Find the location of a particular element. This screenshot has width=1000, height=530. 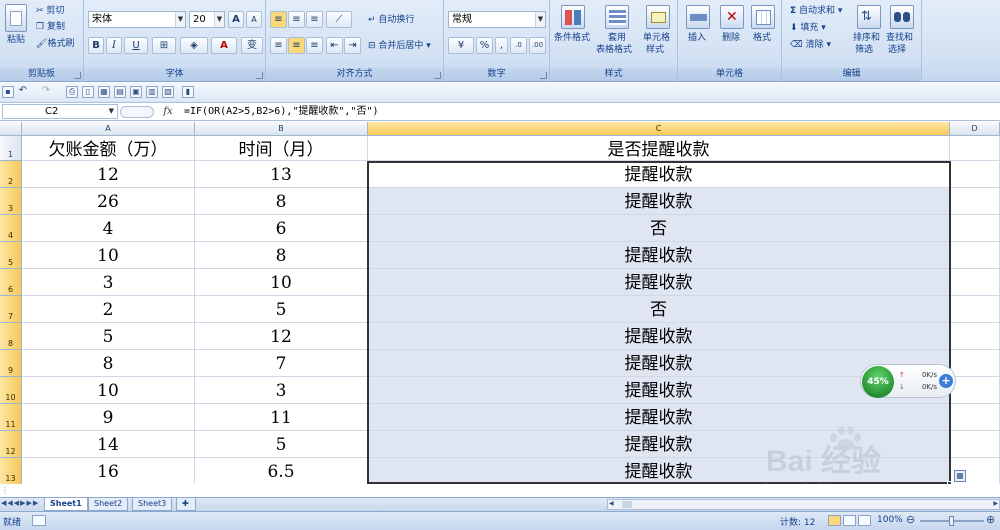

align-right-button: ≡ is located at coordinates (314, 45).